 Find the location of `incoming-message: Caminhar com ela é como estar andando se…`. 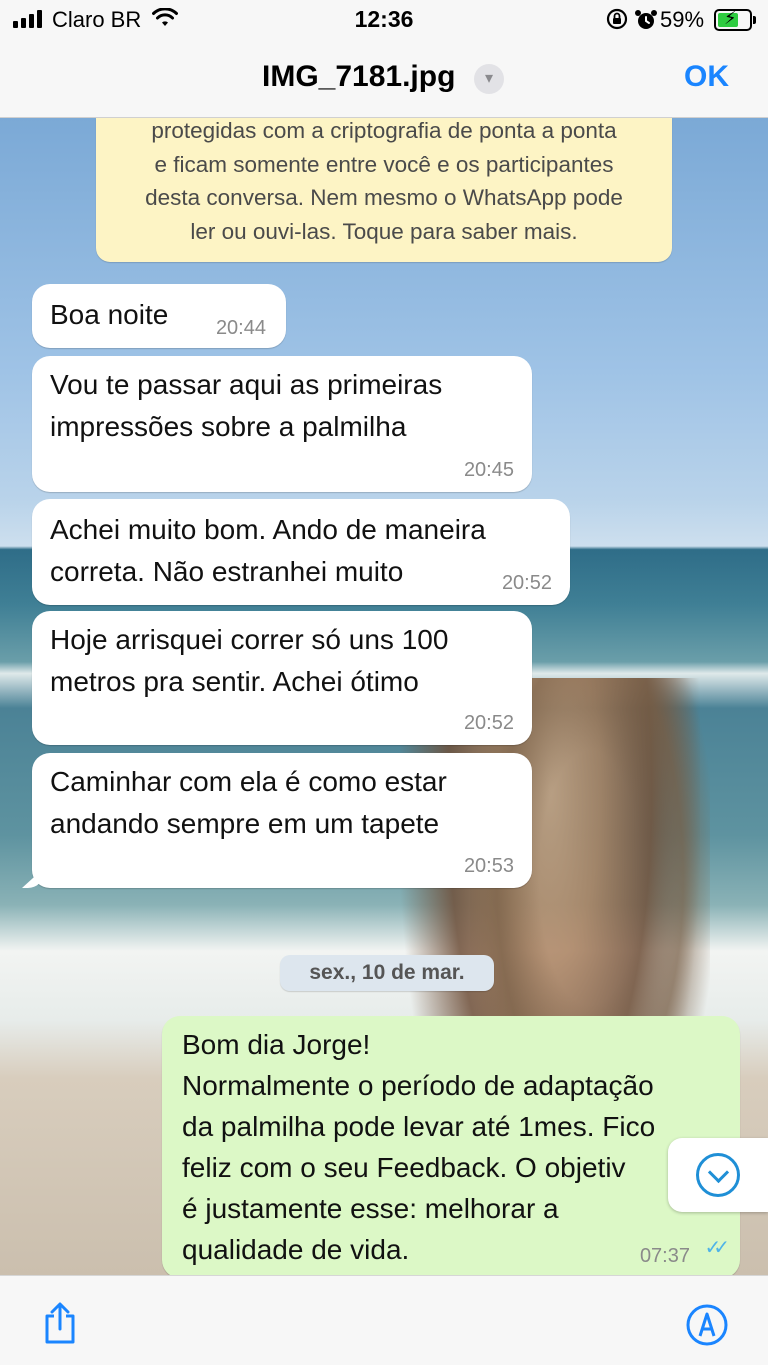

incoming-message: Caminhar com ela é como estar andando se… is located at coordinates (282, 820).